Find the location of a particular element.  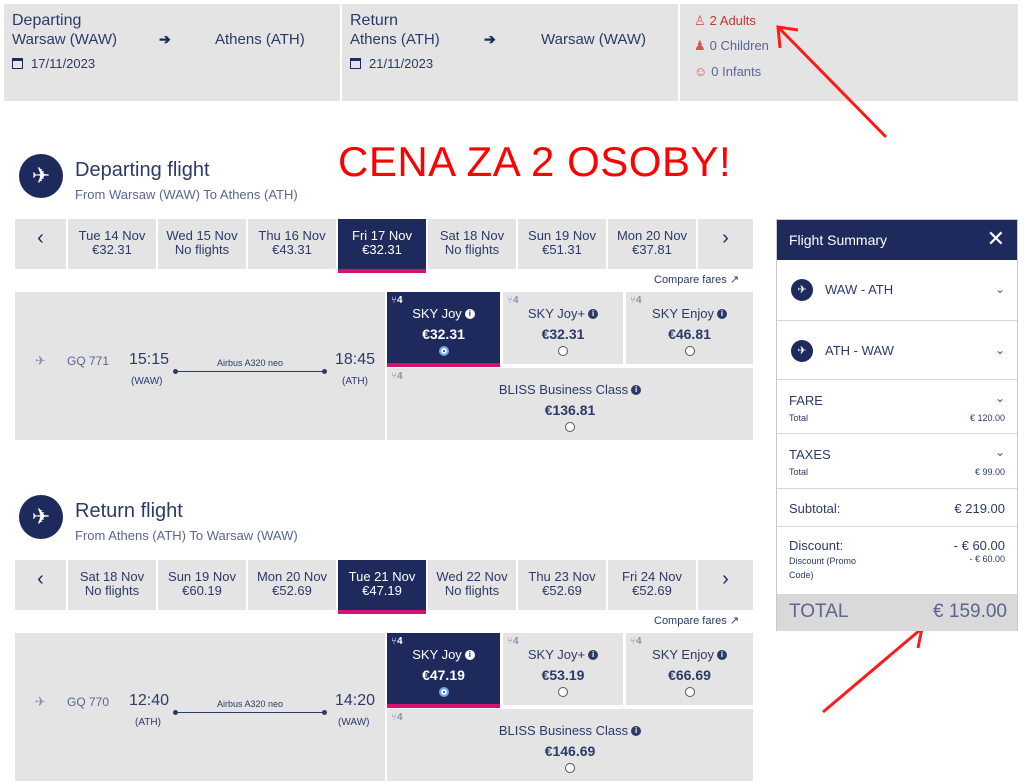

fare-price: €46.81 is located at coordinates (689, 334).